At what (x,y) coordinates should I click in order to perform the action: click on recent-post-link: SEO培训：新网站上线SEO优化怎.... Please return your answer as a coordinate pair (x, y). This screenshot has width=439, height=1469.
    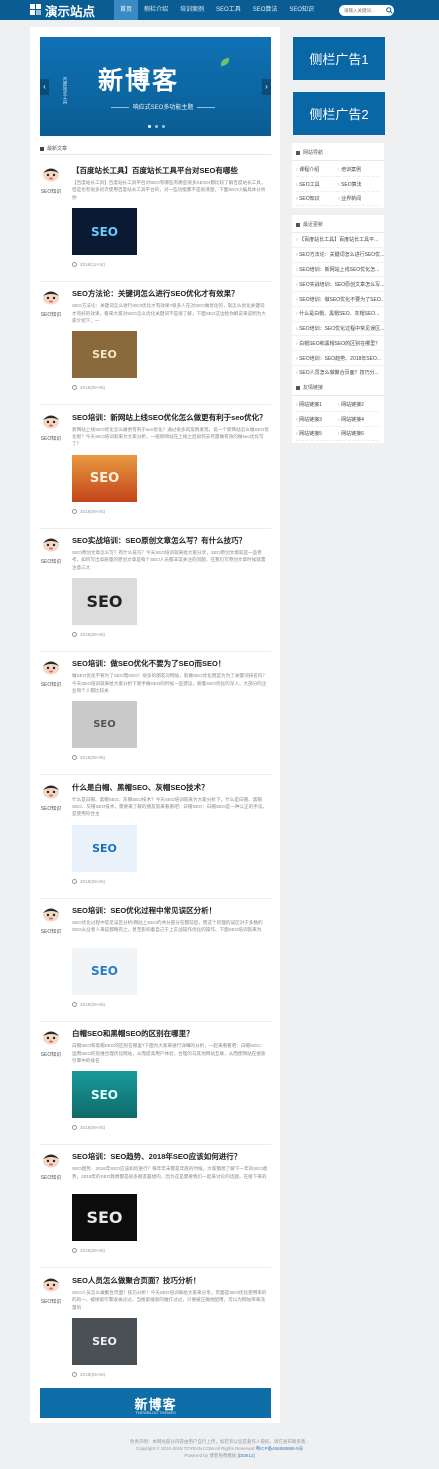
    Looking at the image, I should click on (338, 270).